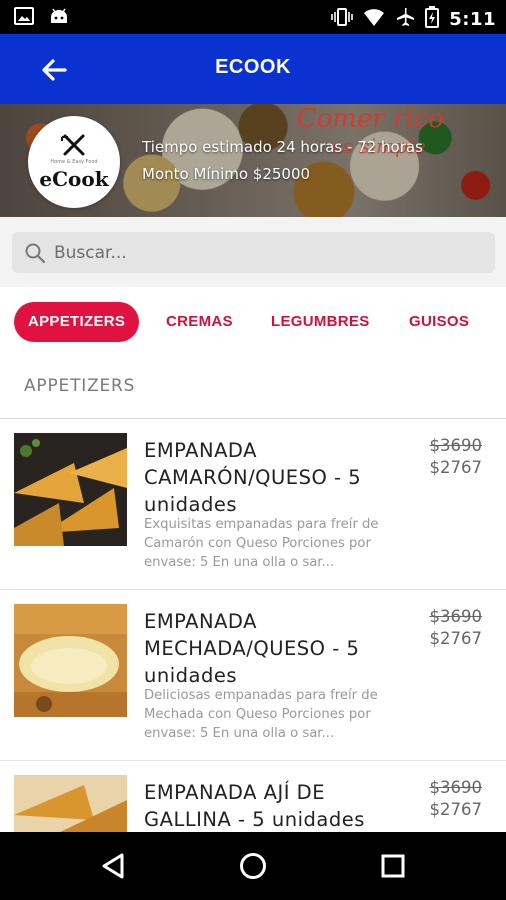 Image resolution: width=506 pixels, height=900 pixels. Describe the element at coordinates (405, 19) in the screenshot. I see `airplane-icon` at that location.